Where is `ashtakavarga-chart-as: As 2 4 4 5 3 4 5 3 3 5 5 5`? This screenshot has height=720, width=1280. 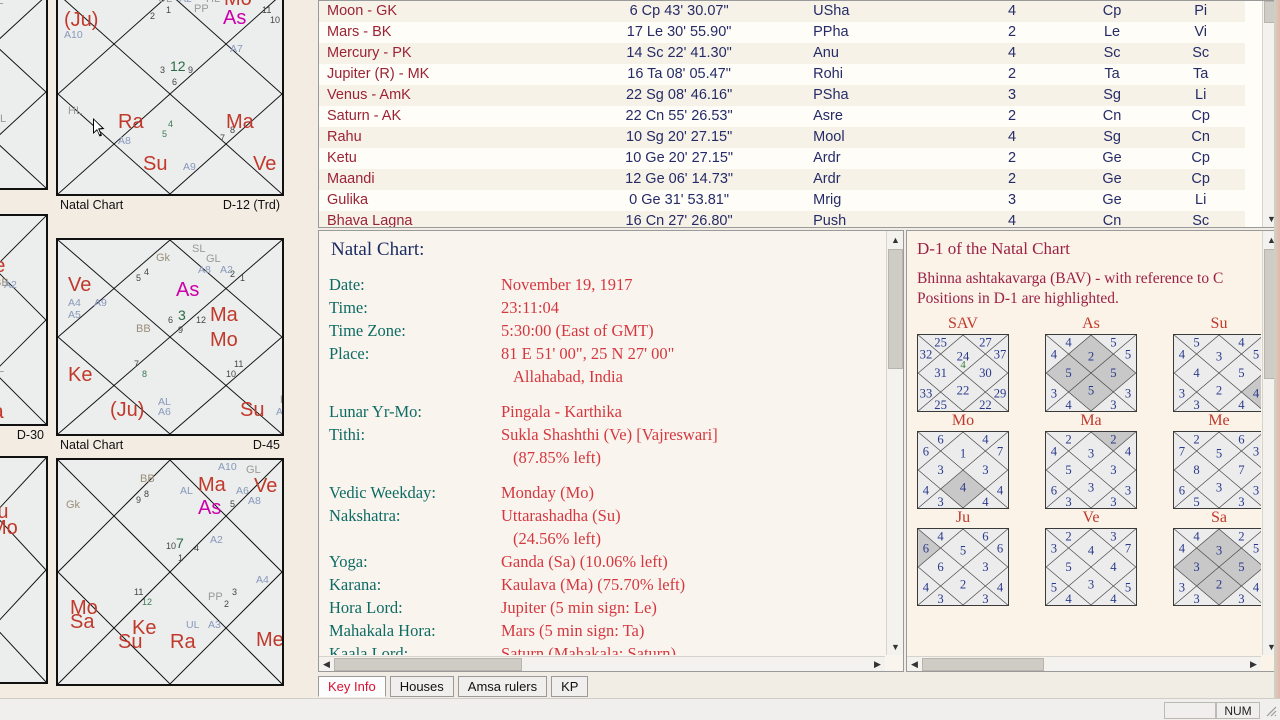 ashtakavarga-chart-as: As 2 4 4 5 3 4 5 3 3 5 5 5 is located at coordinates (1091, 363).